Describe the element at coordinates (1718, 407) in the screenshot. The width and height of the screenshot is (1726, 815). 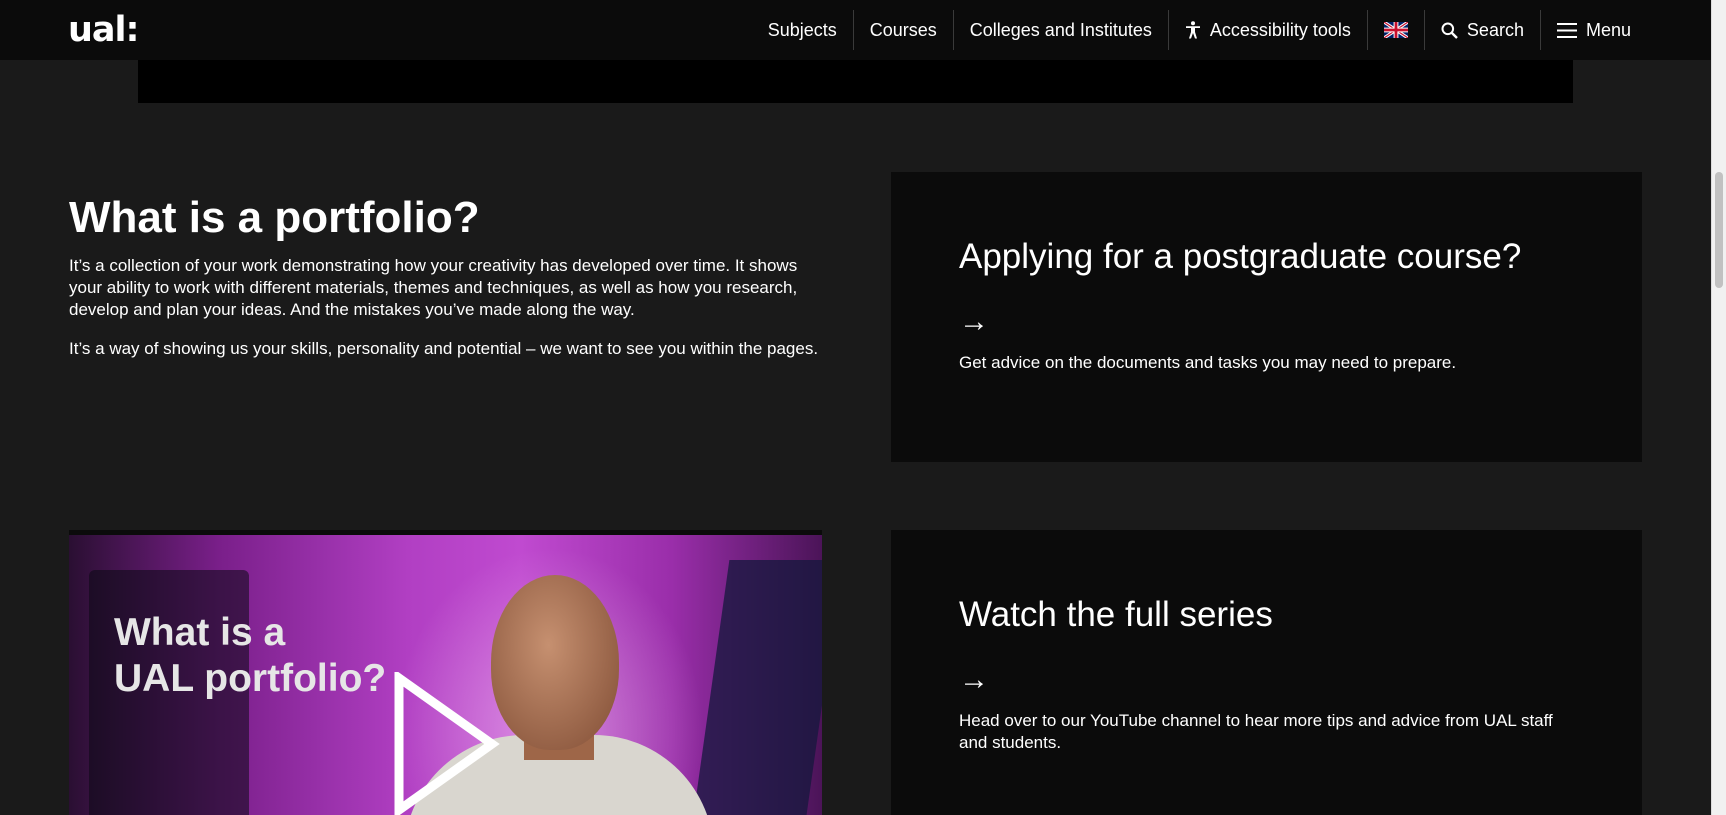
I see `page-scrollbar` at that location.